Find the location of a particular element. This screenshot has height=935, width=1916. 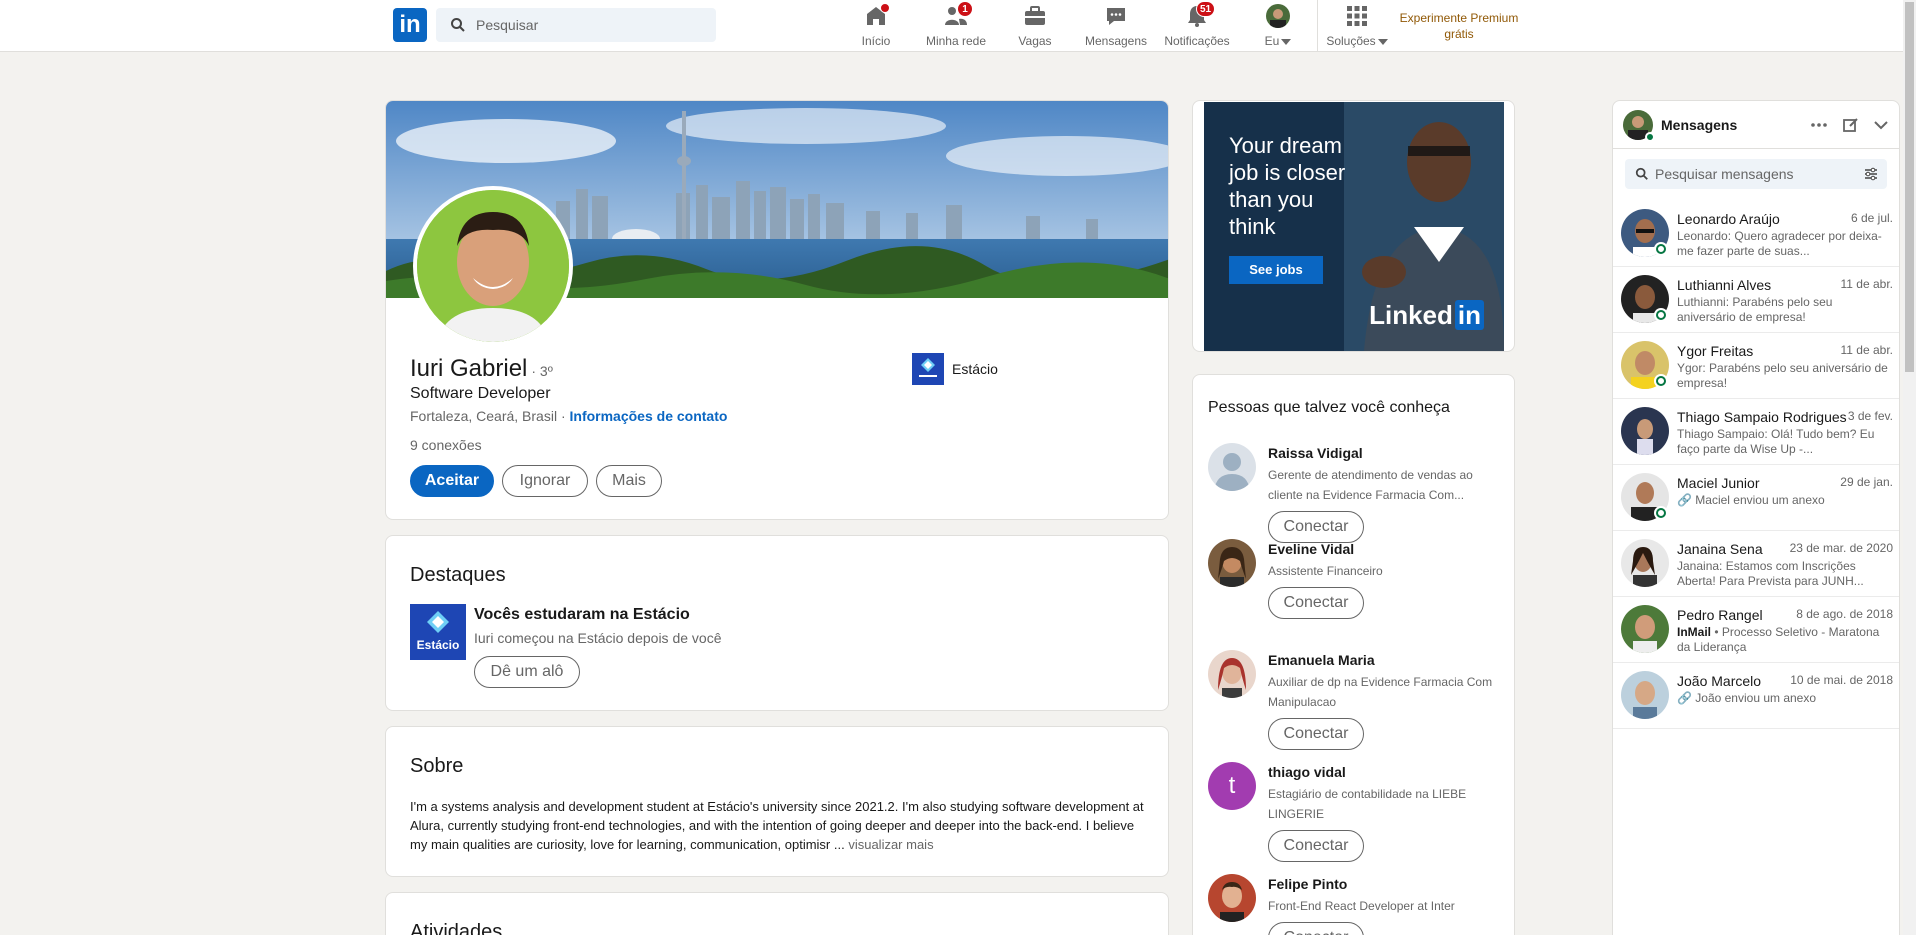

conversation-name: Maciel Junior is located at coordinates (1718, 483).